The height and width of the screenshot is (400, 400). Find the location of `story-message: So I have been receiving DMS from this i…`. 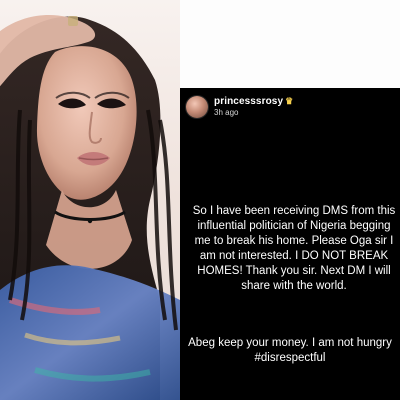

story-message: So I have been receiving DMS from this i… is located at coordinates (294, 249).